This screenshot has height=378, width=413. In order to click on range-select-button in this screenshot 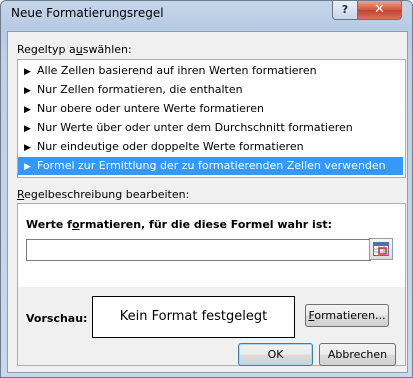, I will do `click(381, 249)`.